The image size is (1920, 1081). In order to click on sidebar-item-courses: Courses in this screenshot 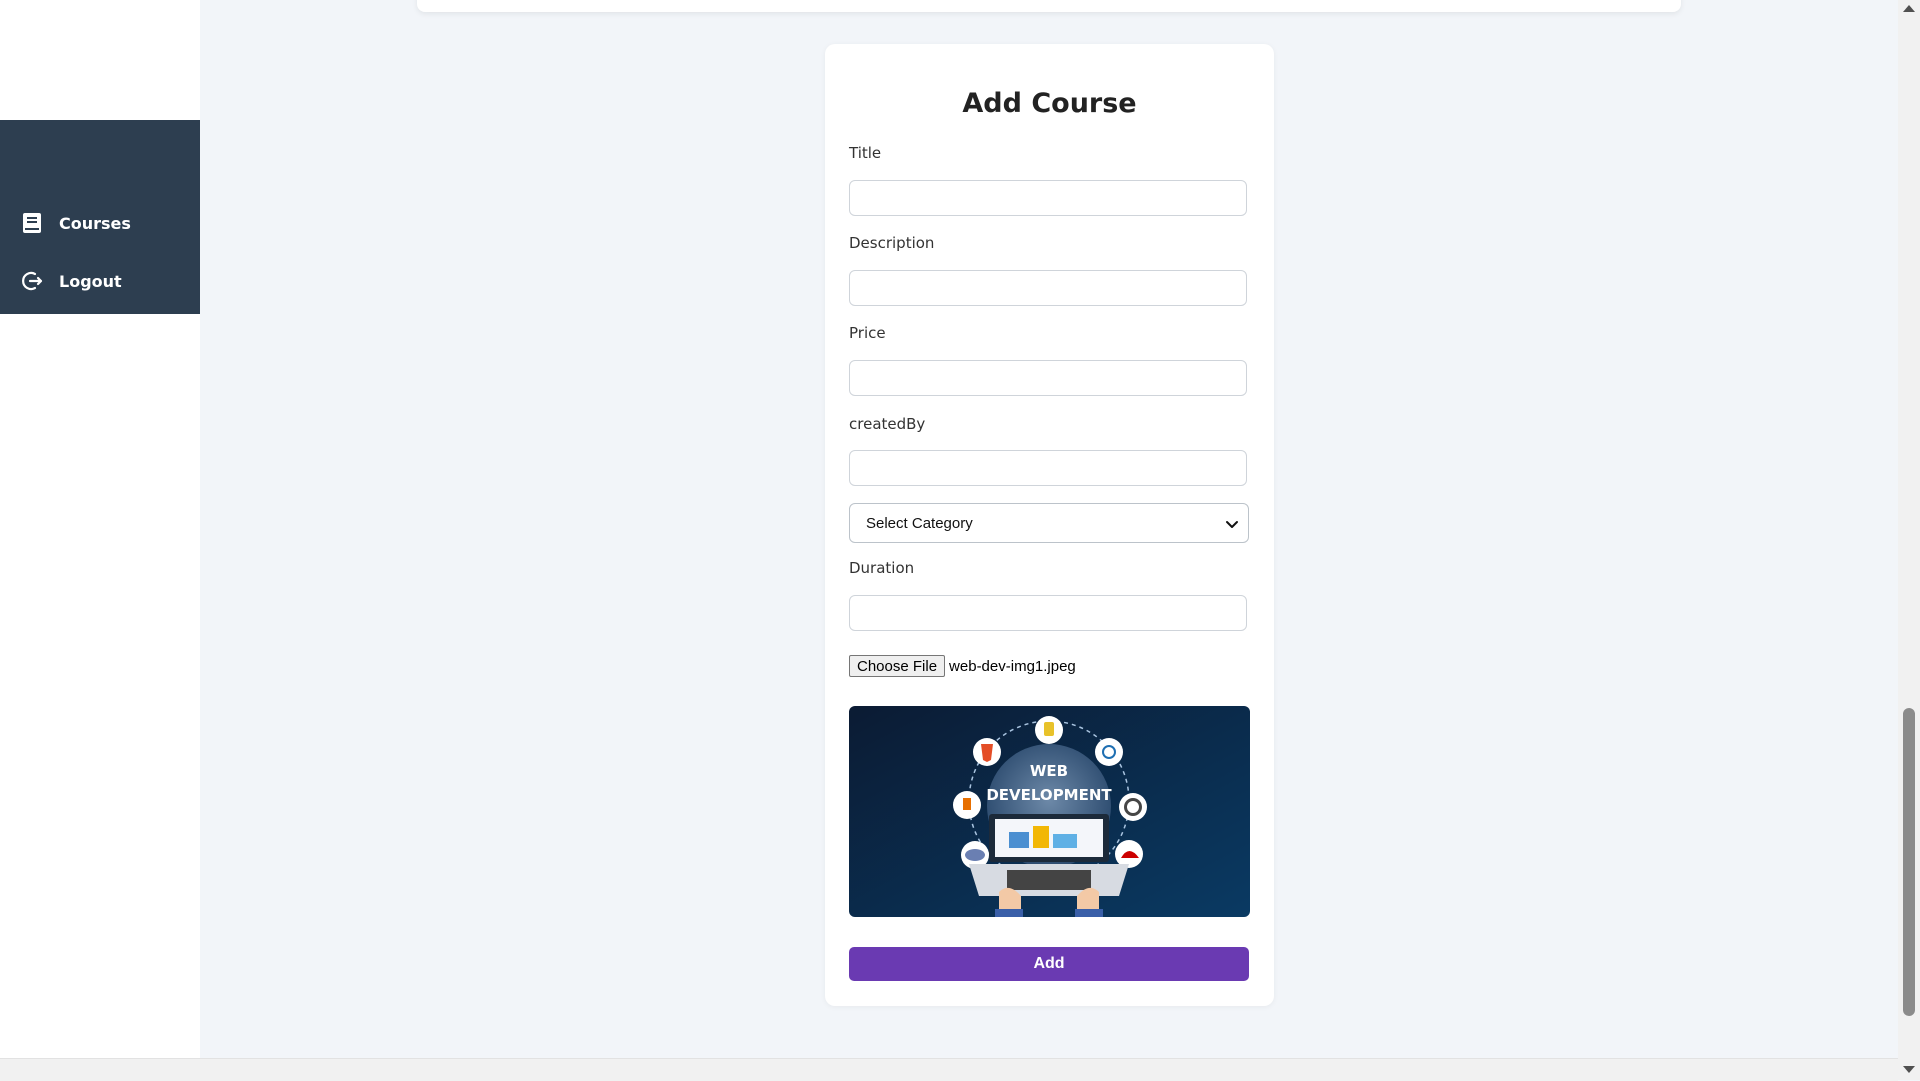, I will do `click(100, 223)`.